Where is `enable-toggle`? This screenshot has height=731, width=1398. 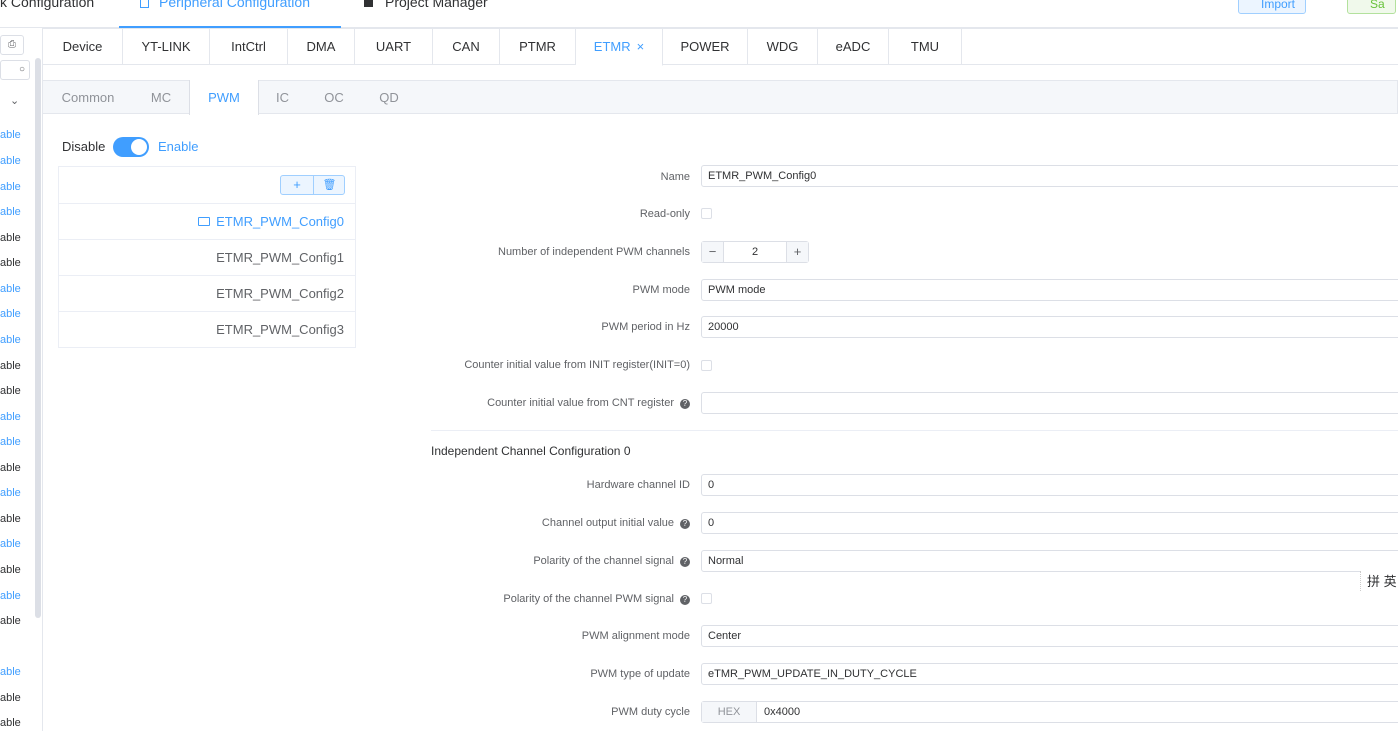
enable-toggle is located at coordinates (131, 147).